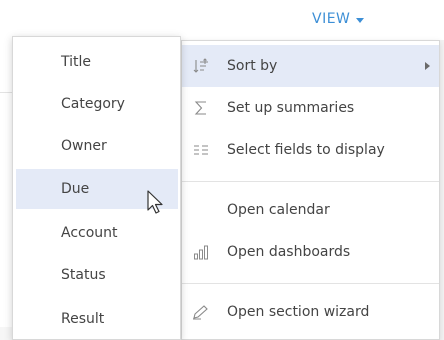 Image resolution: width=444 pixels, height=340 pixels. I want to click on menu-item-open-section-wizard: Open section wizard, so click(310, 312).